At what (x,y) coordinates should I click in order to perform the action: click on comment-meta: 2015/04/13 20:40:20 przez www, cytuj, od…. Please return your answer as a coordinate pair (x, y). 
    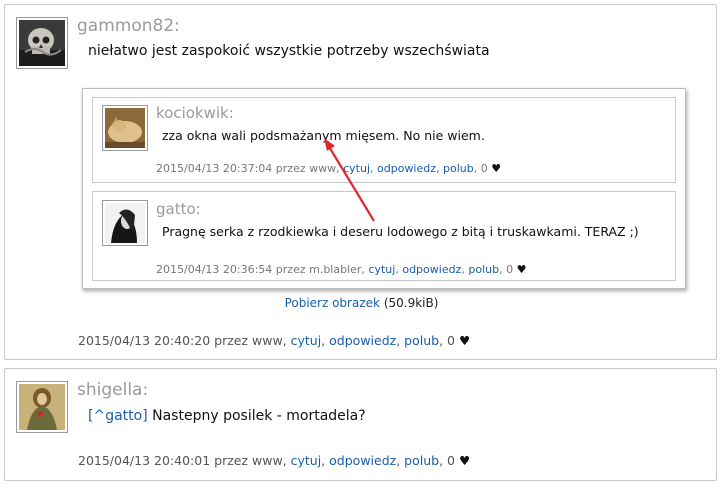
    Looking at the image, I should click on (274, 340).